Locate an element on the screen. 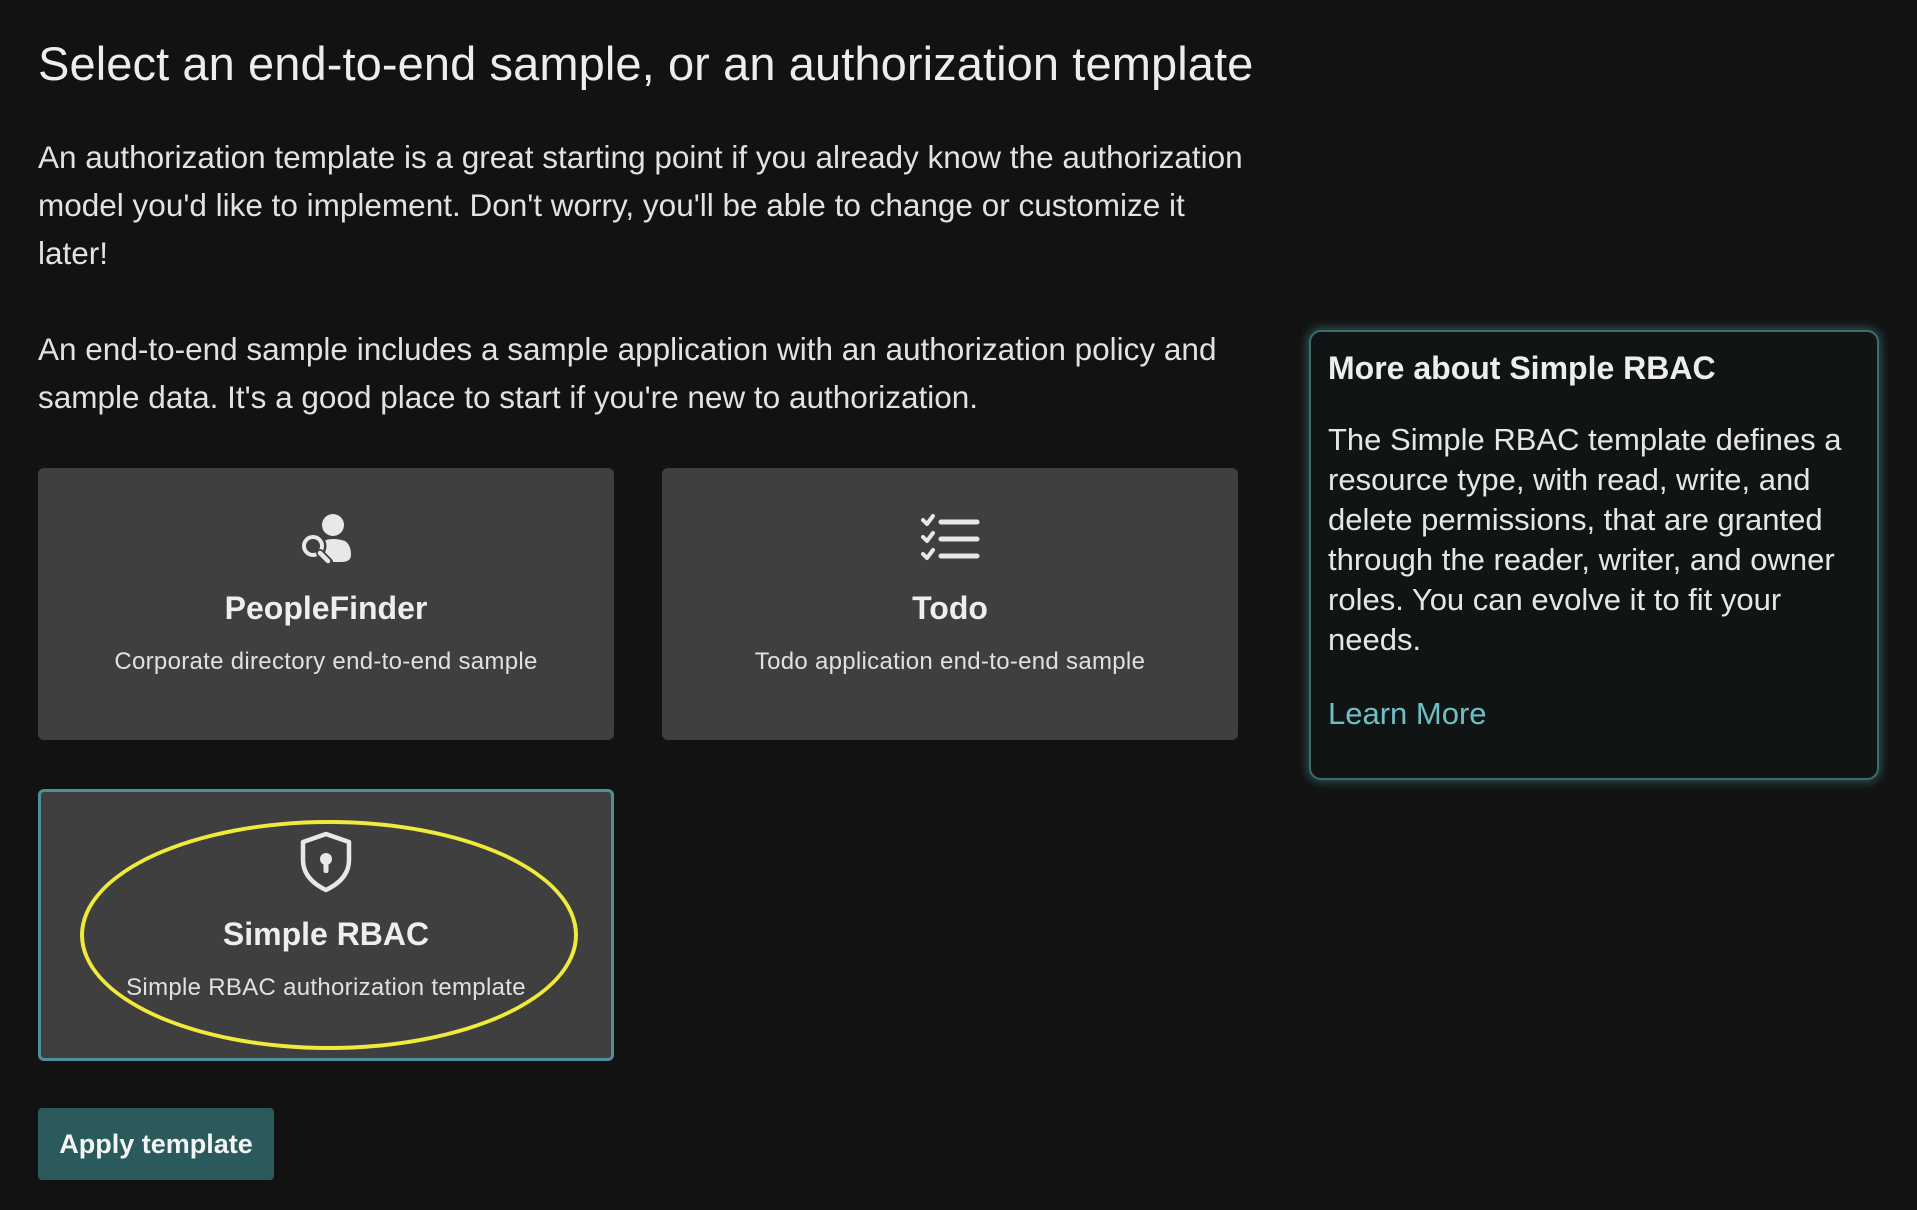 This screenshot has width=1917, height=1210. apply-template-button: Apply template is located at coordinates (156, 1144).